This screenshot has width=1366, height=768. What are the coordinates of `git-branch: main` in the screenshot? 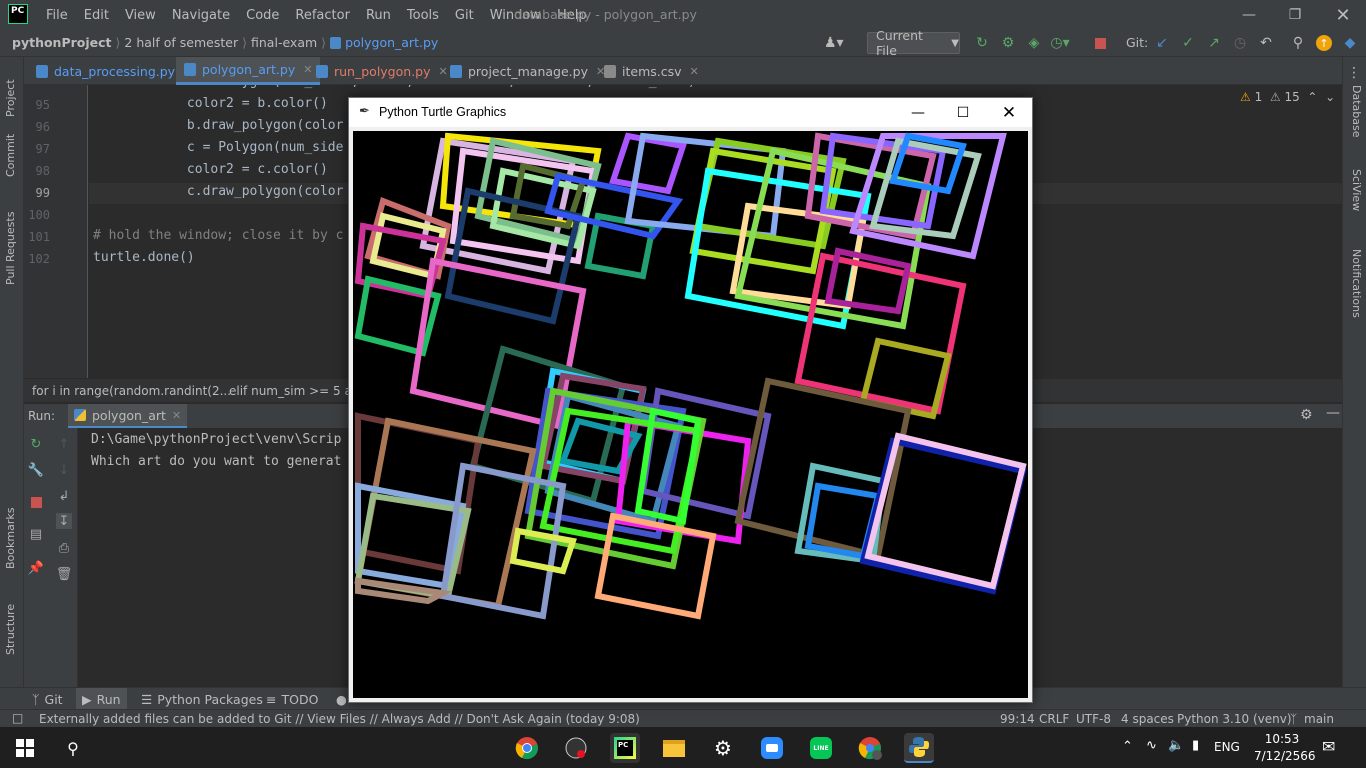 It's located at (1319, 719).